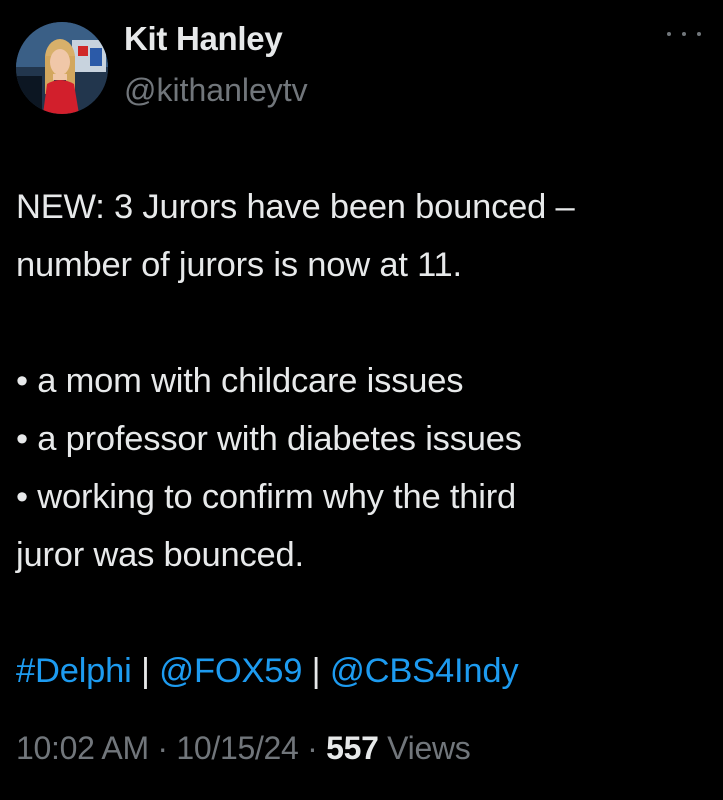 The image size is (723, 800). What do you see at coordinates (160, 555) in the screenshot?
I see `bullet-item-continuation: juror was bounced.` at bounding box center [160, 555].